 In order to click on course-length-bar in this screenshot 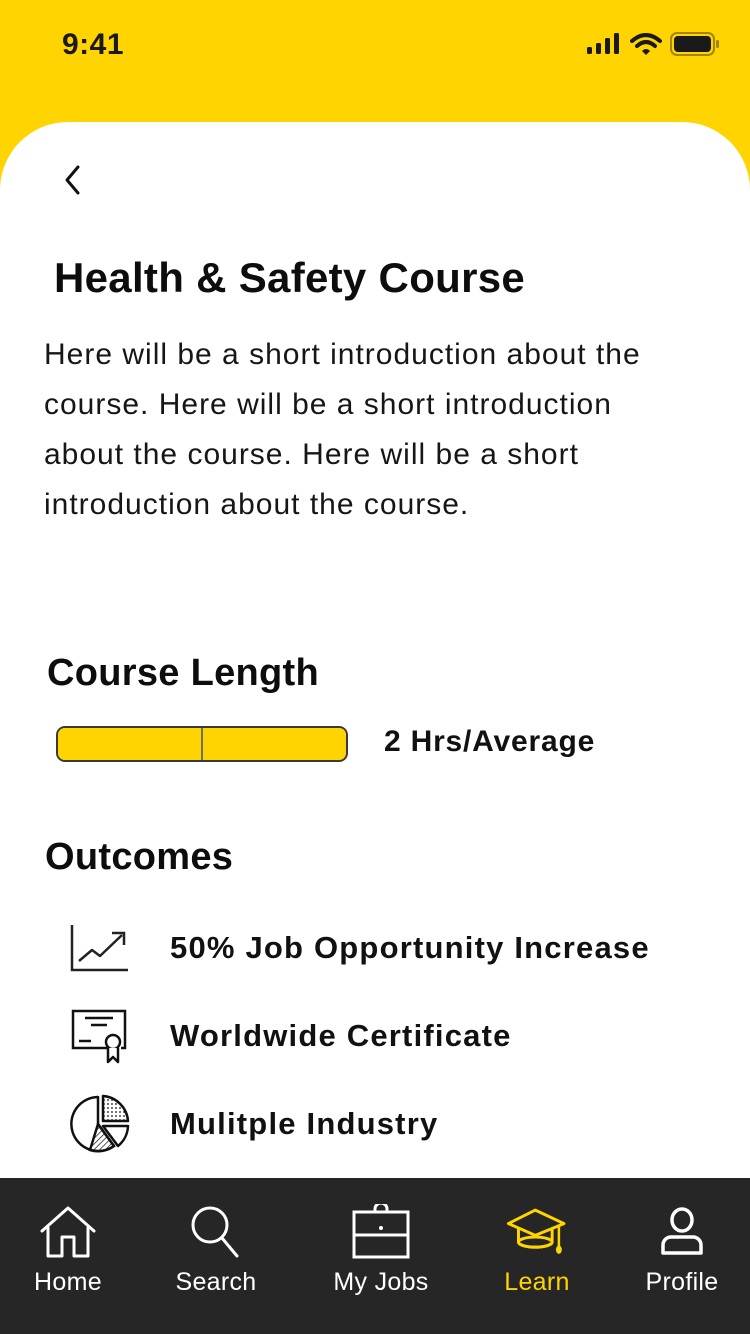, I will do `click(202, 744)`.